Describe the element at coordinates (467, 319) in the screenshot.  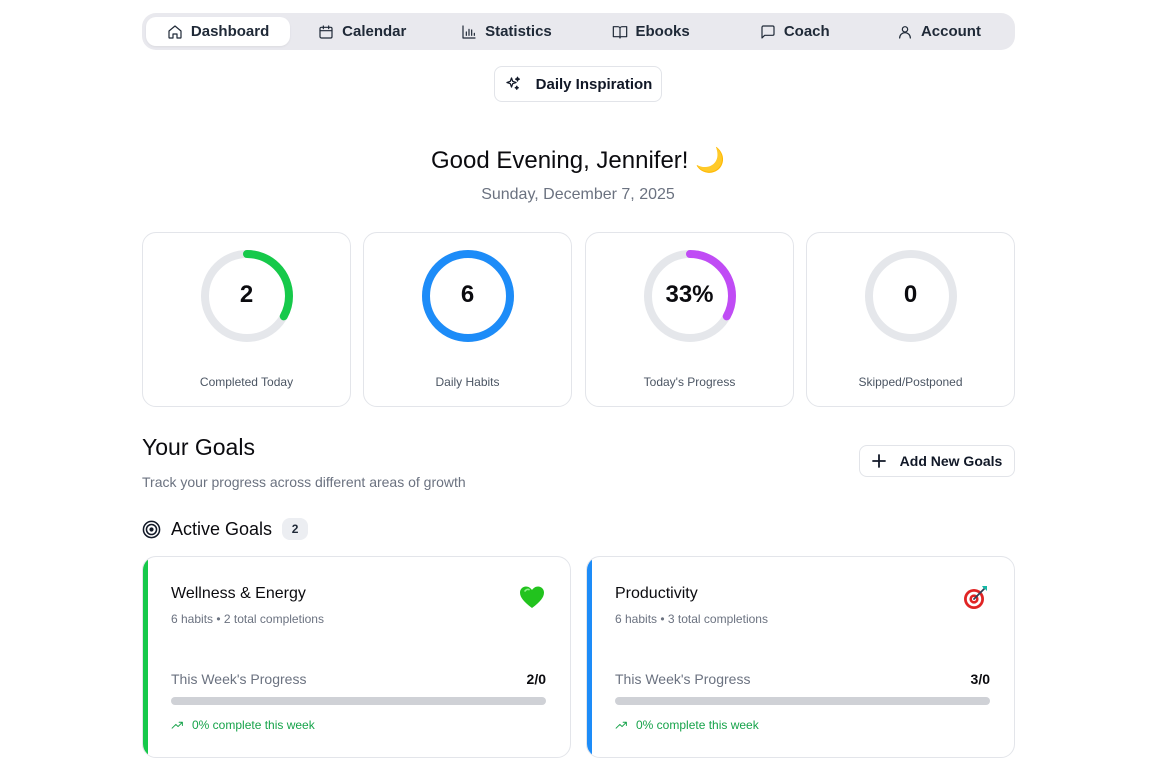
I see `stat-card-daily-habits: 6 Daily Habits` at that location.